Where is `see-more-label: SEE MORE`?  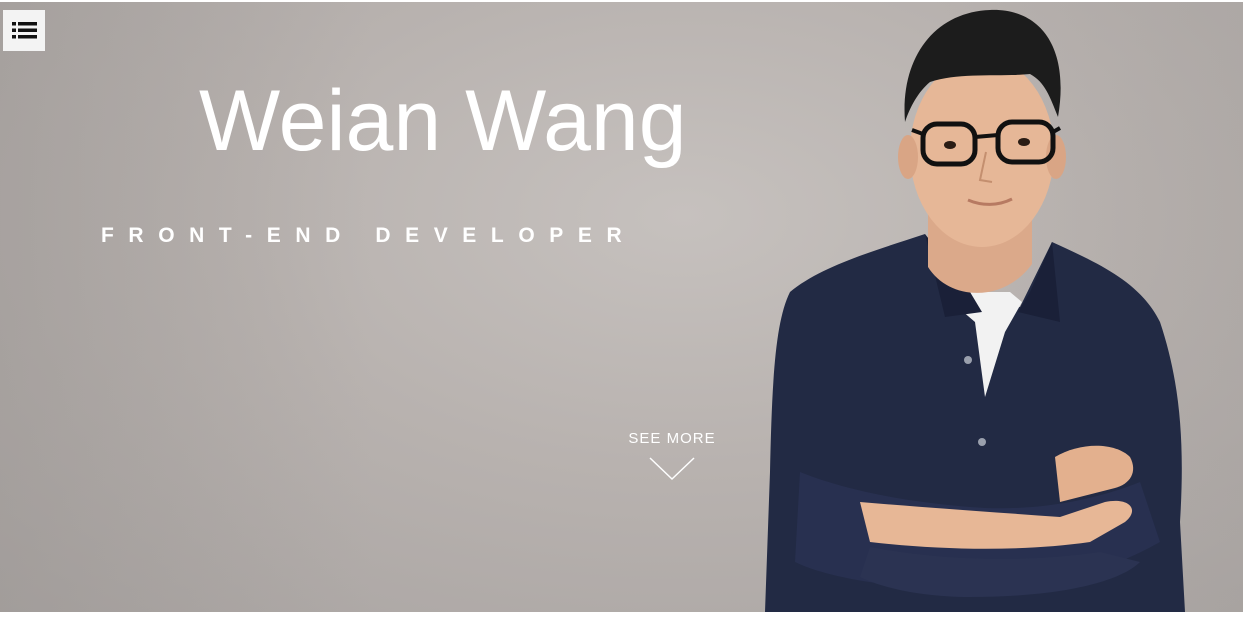
see-more-label: SEE MORE is located at coordinates (672, 438).